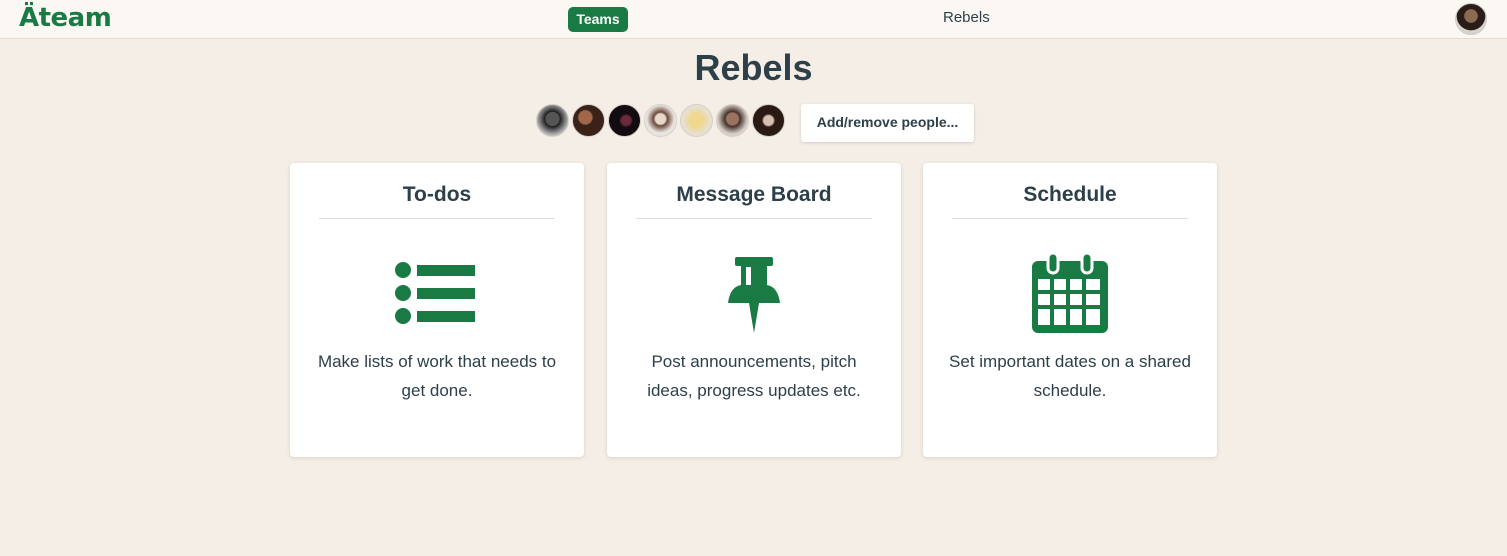 The height and width of the screenshot is (556, 1507). Describe the element at coordinates (753, 67) in the screenshot. I see `page-title: Rebels` at that location.